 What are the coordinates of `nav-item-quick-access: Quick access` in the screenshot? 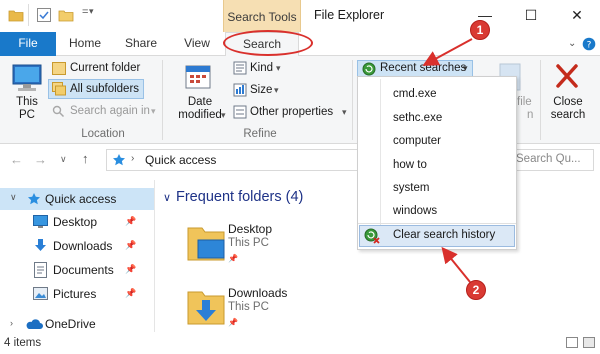 It's located at (77, 199).